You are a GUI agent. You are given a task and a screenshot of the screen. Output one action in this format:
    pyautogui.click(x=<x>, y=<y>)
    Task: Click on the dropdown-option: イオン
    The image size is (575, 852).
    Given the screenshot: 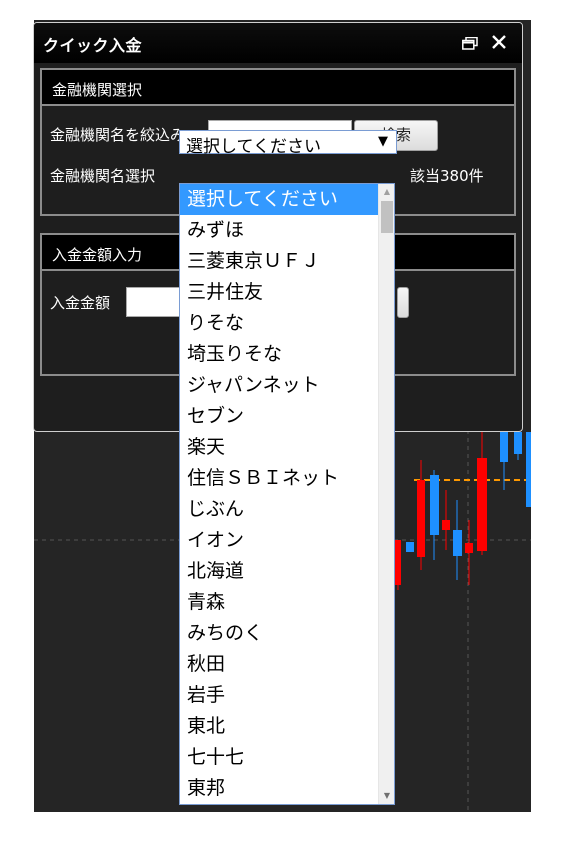 What is the action you would take?
    pyautogui.click(x=279, y=540)
    